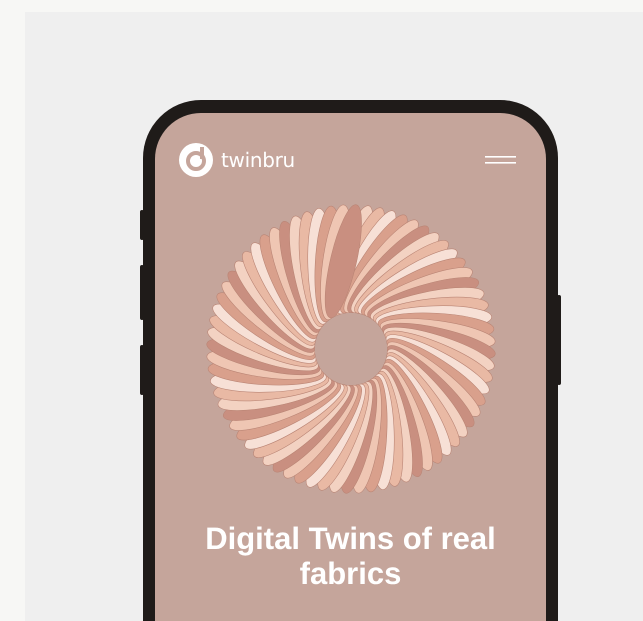 This screenshot has width=643, height=621. I want to click on logo-icon, so click(196, 160).